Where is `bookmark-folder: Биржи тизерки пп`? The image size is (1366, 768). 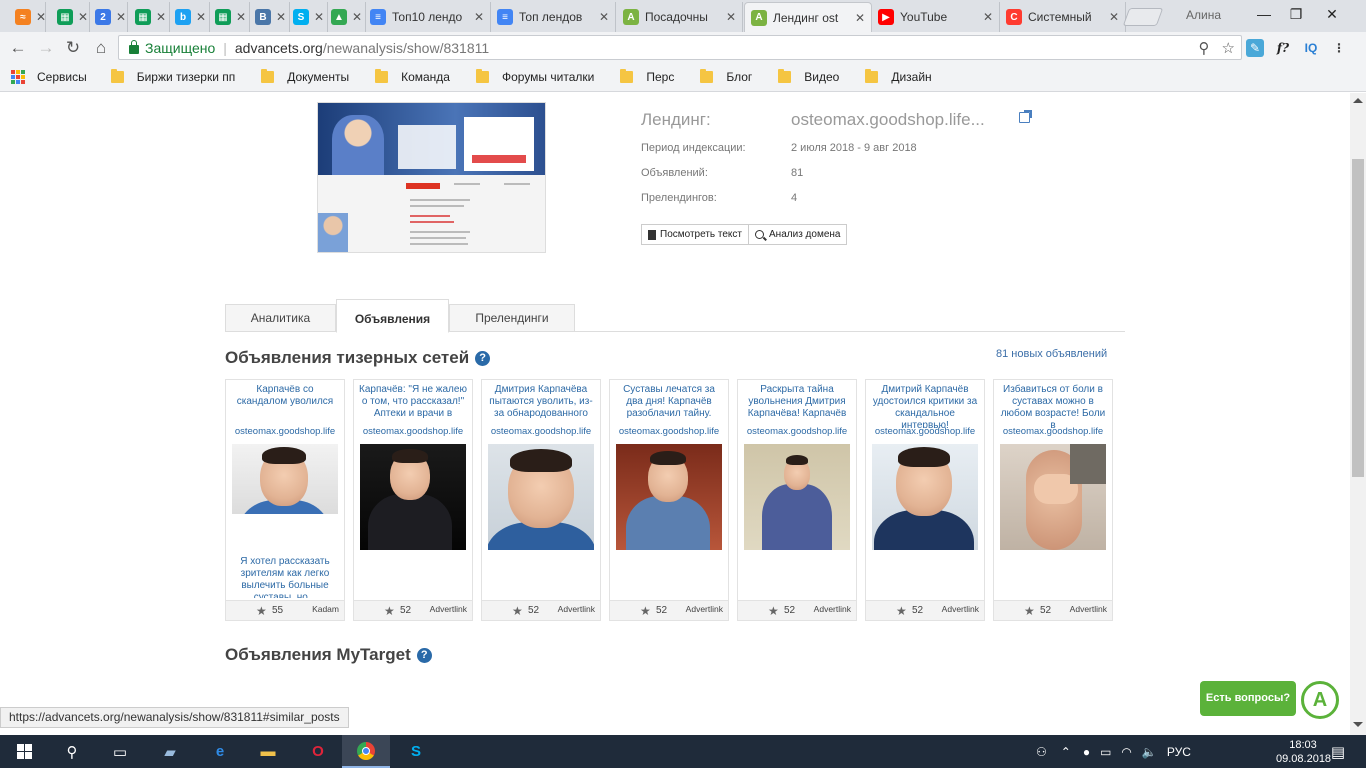
bookmark-folder: Биржи тизерки пп is located at coordinates (172, 76).